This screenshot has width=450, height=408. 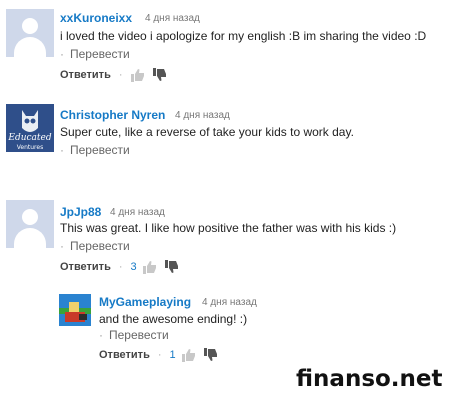 I want to click on owl-icon: Educated Ventures, so click(x=30, y=128).